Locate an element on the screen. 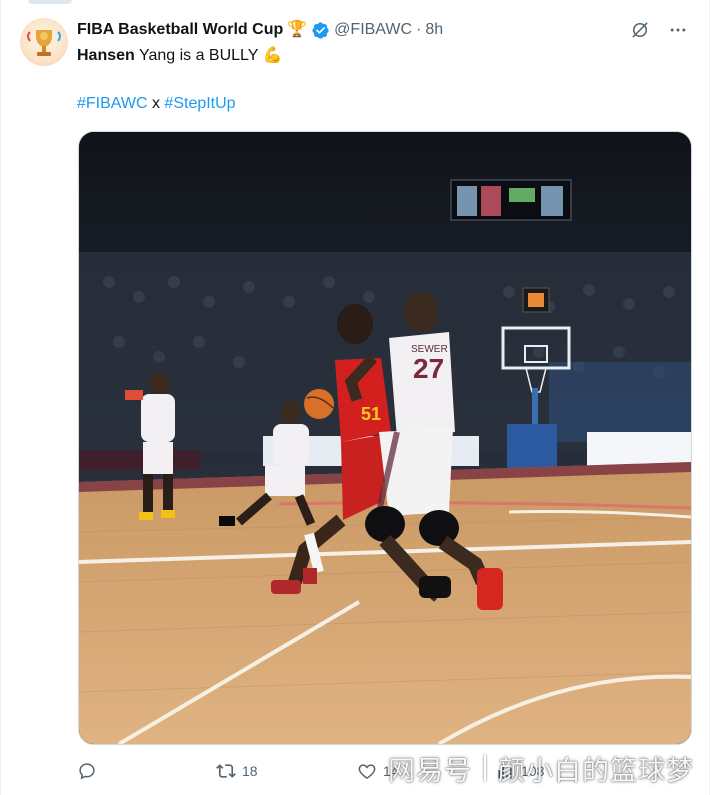 The width and height of the screenshot is (710, 795). display-name: FIBA Basketball World Cup is located at coordinates (180, 30).